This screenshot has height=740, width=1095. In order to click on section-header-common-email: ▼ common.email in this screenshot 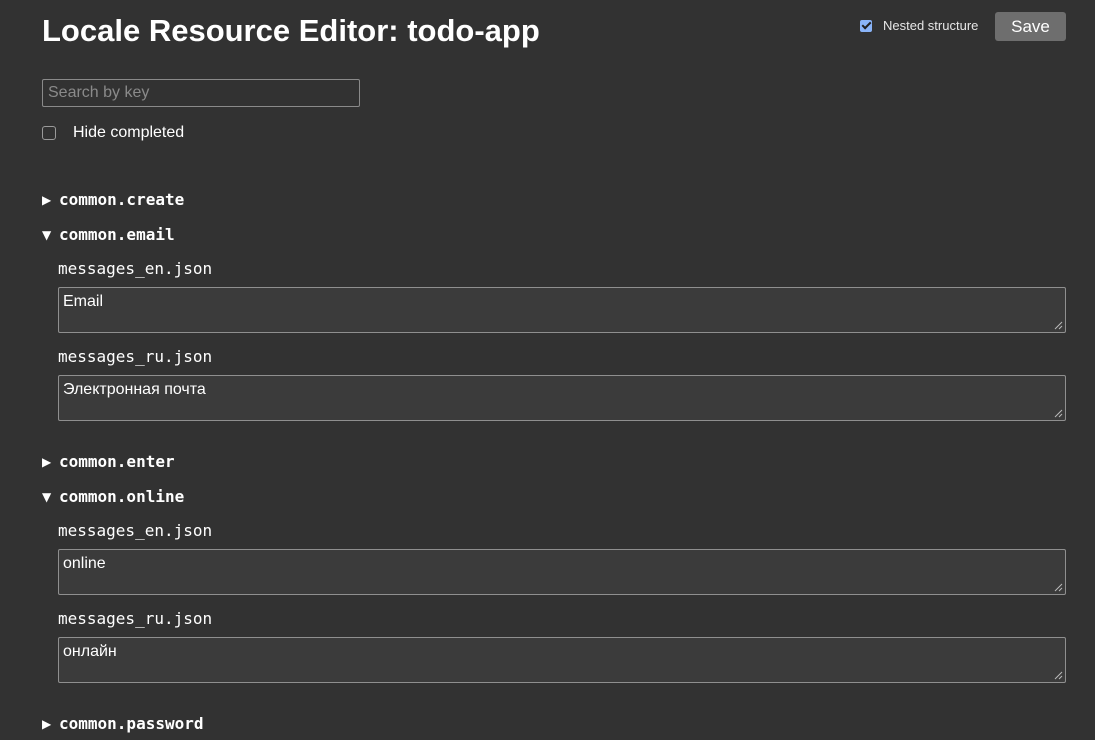, I will do `click(108, 234)`.